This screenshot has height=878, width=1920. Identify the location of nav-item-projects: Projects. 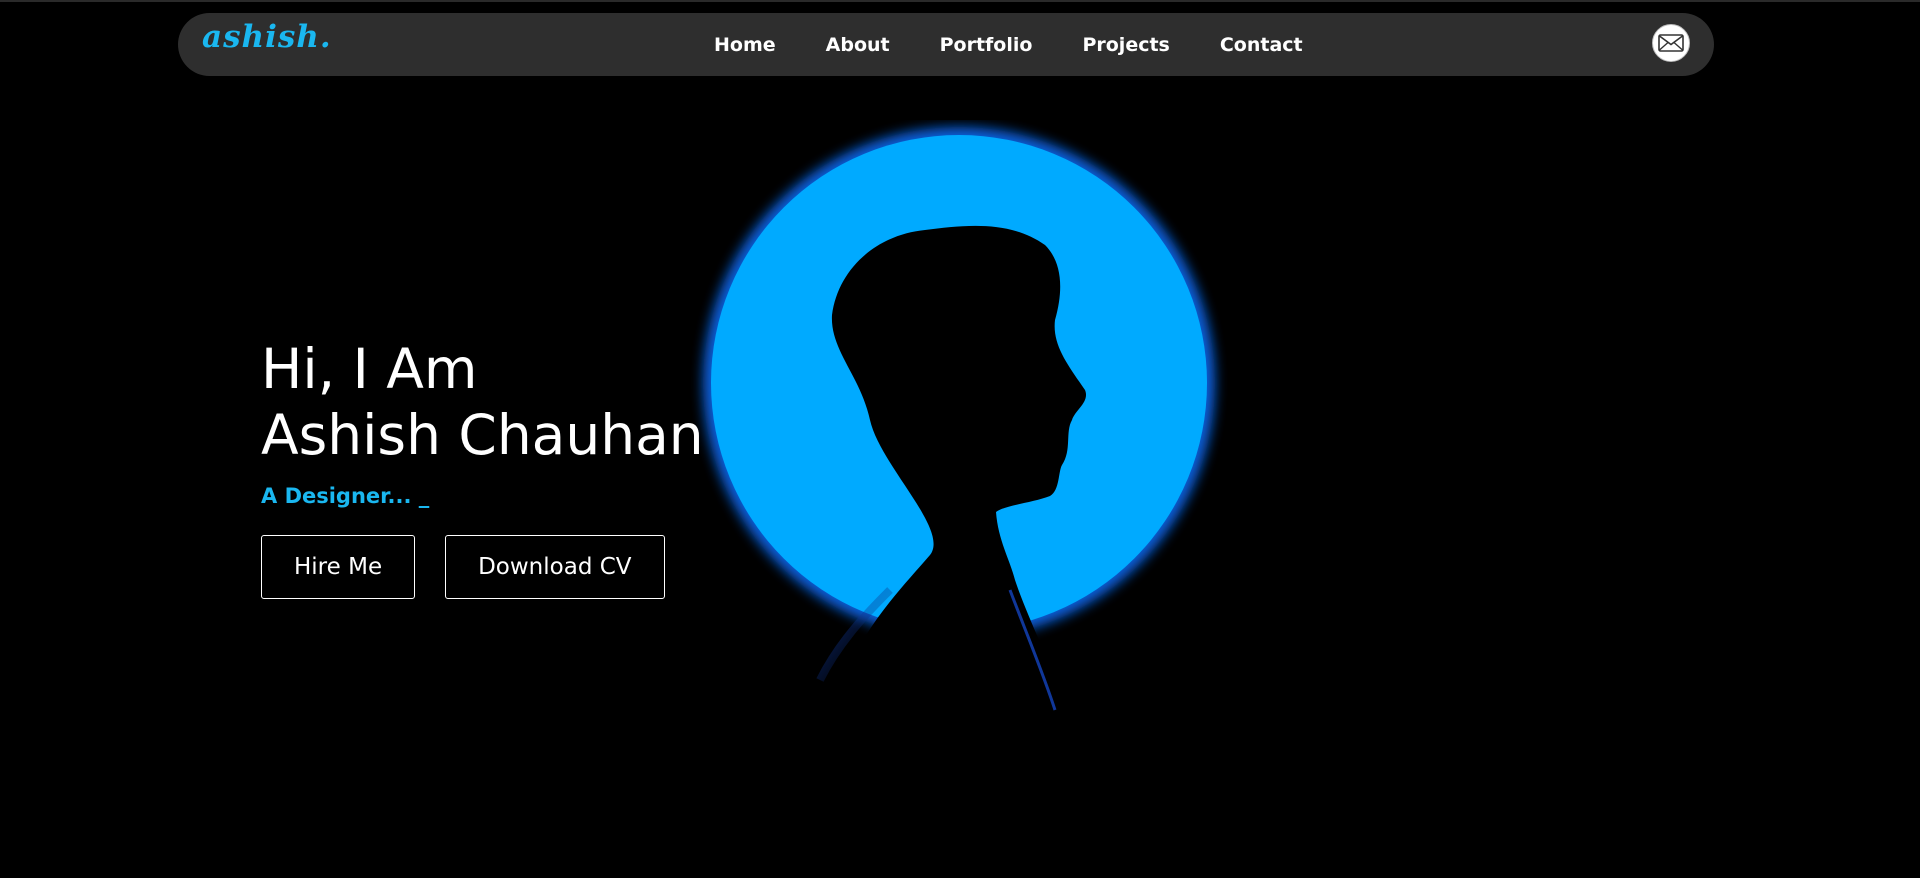
(1125, 45).